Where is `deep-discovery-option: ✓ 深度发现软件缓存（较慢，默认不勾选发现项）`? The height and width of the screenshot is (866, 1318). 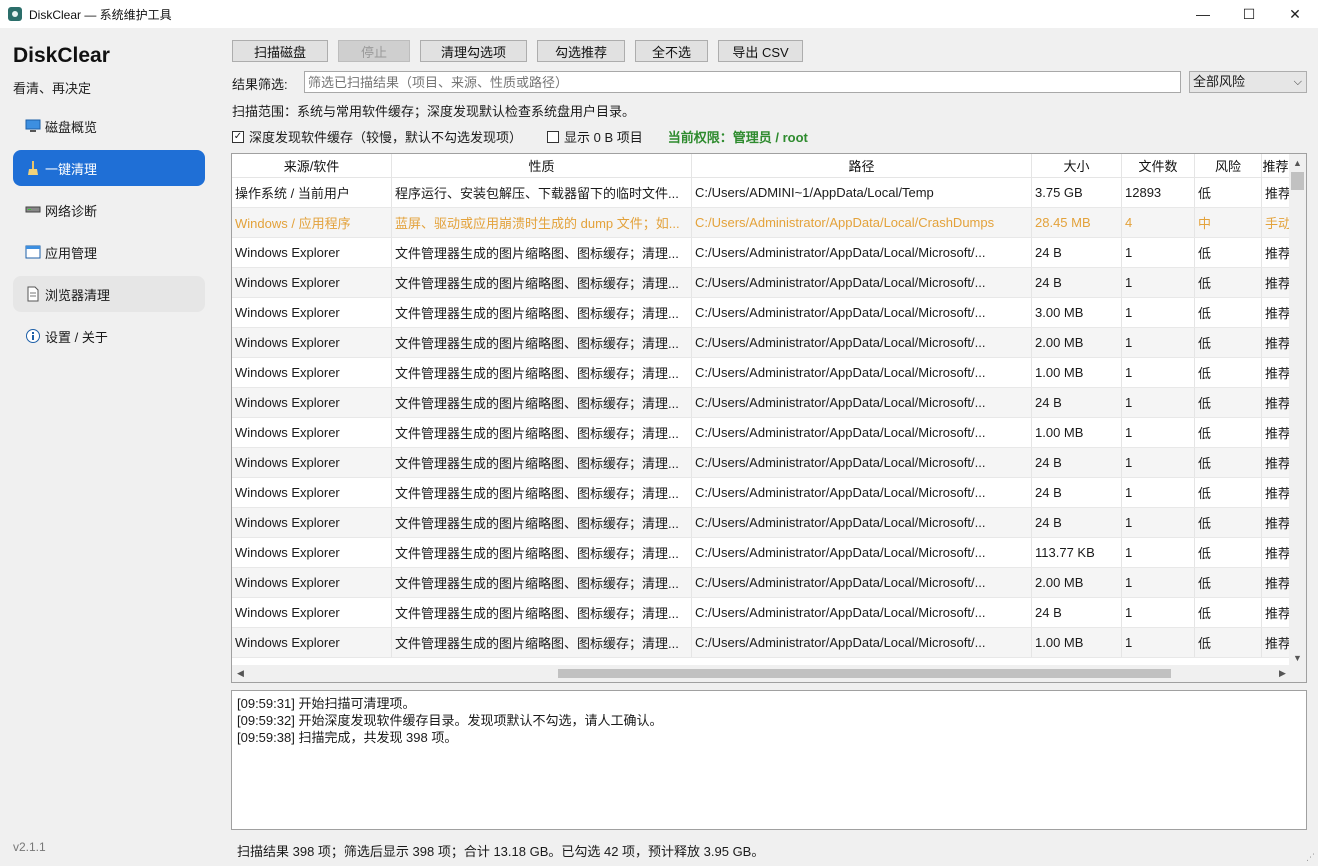
deep-discovery-option: ✓ 深度发现软件缓存（较慢，默认不勾选发现项） is located at coordinates (377, 136).